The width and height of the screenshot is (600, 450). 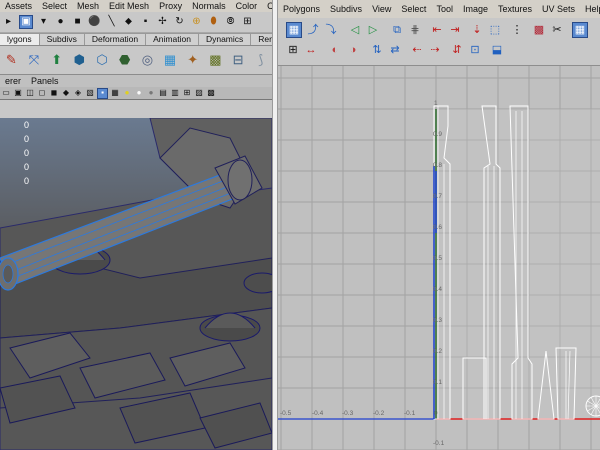 I want to click on paint-select-icon: ●, so click(x=60, y=22).